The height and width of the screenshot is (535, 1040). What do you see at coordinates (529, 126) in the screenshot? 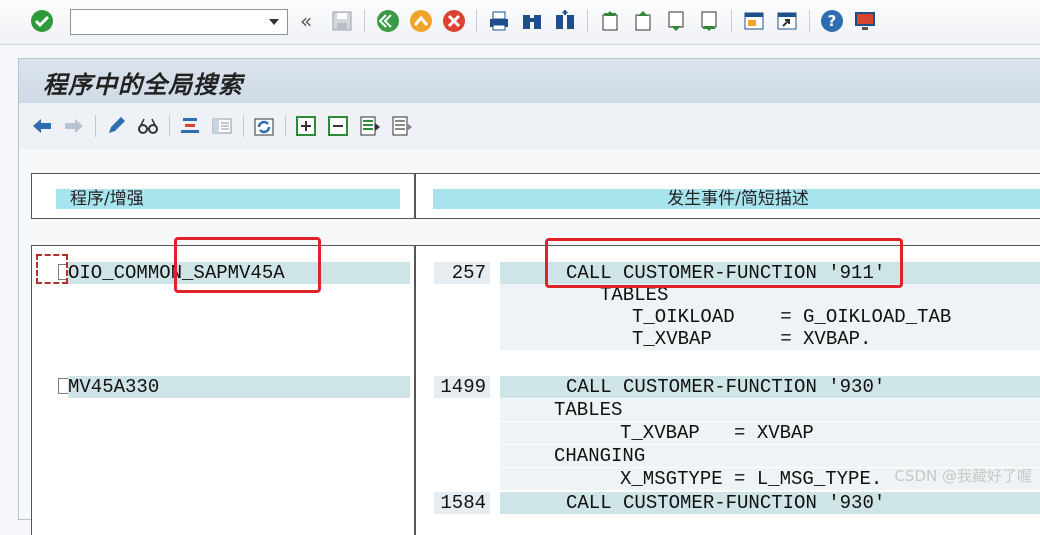
I see `application-toolbar` at bounding box center [529, 126].